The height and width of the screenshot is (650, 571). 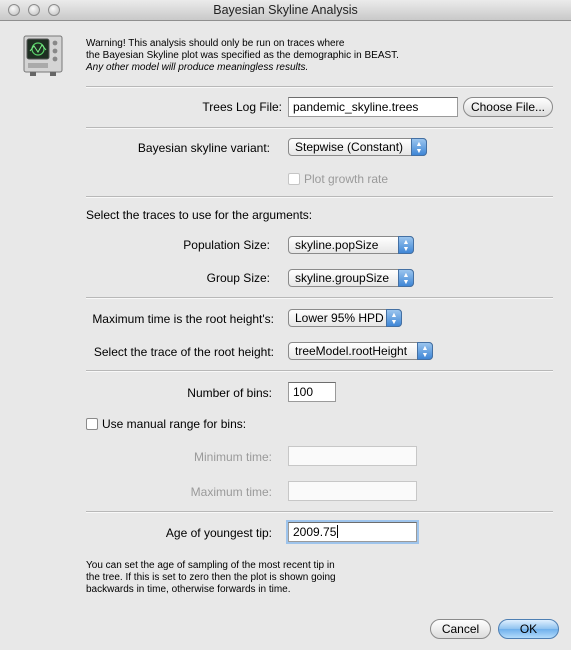 What do you see at coordinates (342, 278) in the screenshot?
I see `group-size-selected: skyline.groupSize` at bounding box center [342, 278].